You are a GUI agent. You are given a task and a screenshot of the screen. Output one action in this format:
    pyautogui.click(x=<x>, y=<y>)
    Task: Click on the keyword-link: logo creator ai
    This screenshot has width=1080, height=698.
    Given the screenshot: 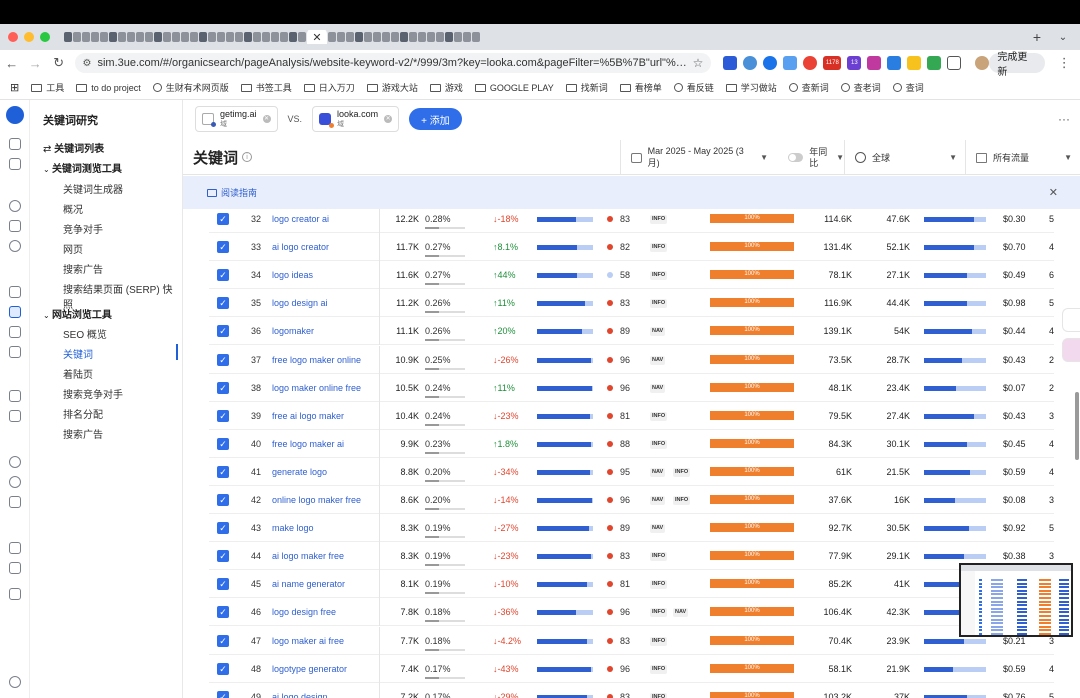 What is the action you would take?
    pyautogui.click(x=300, y=221)
    